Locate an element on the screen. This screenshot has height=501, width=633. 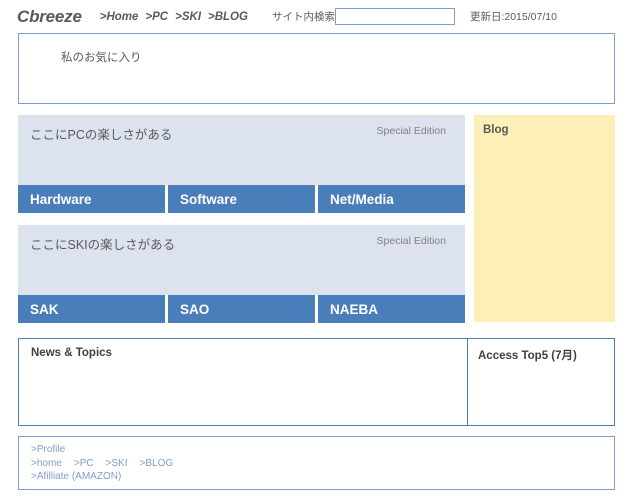
pc-button-net-media: Net/Media is located at coordinates (391, 199).